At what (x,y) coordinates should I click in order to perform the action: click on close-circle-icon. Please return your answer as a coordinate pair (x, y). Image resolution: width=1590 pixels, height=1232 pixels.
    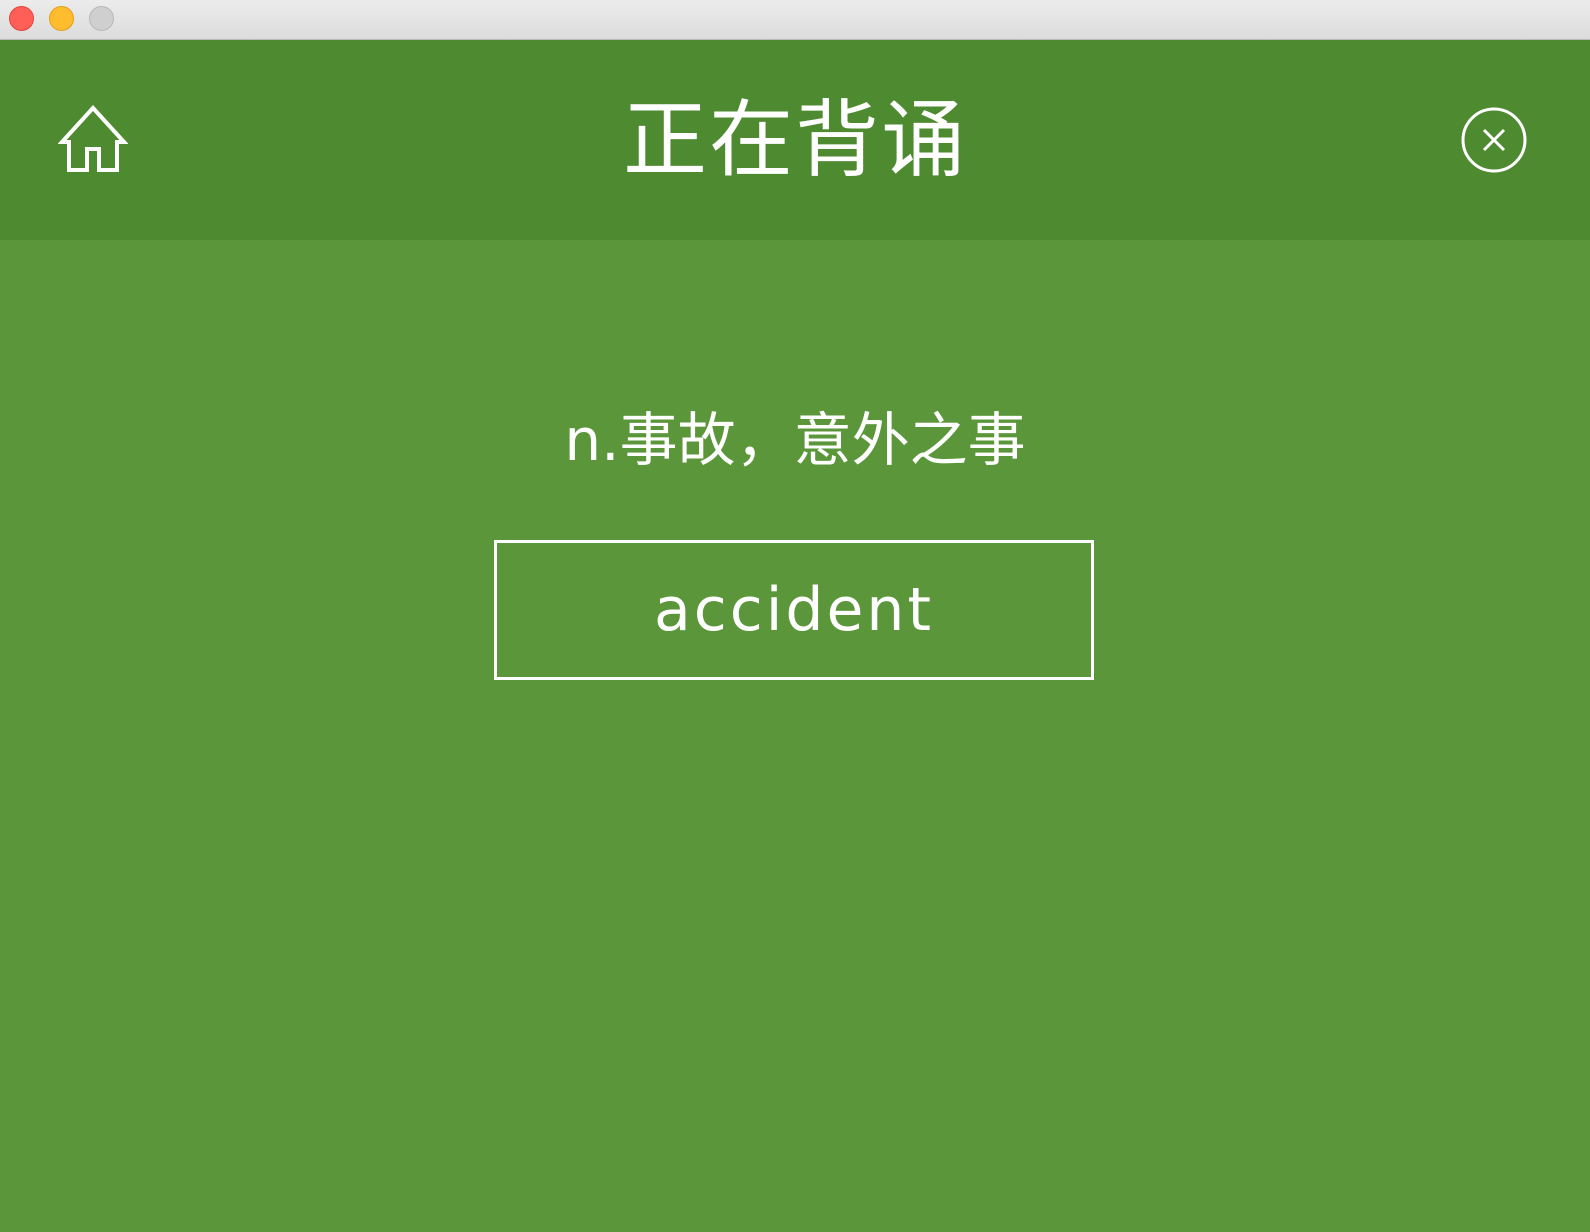
    Looking at the image, I should click on (1494, 140).